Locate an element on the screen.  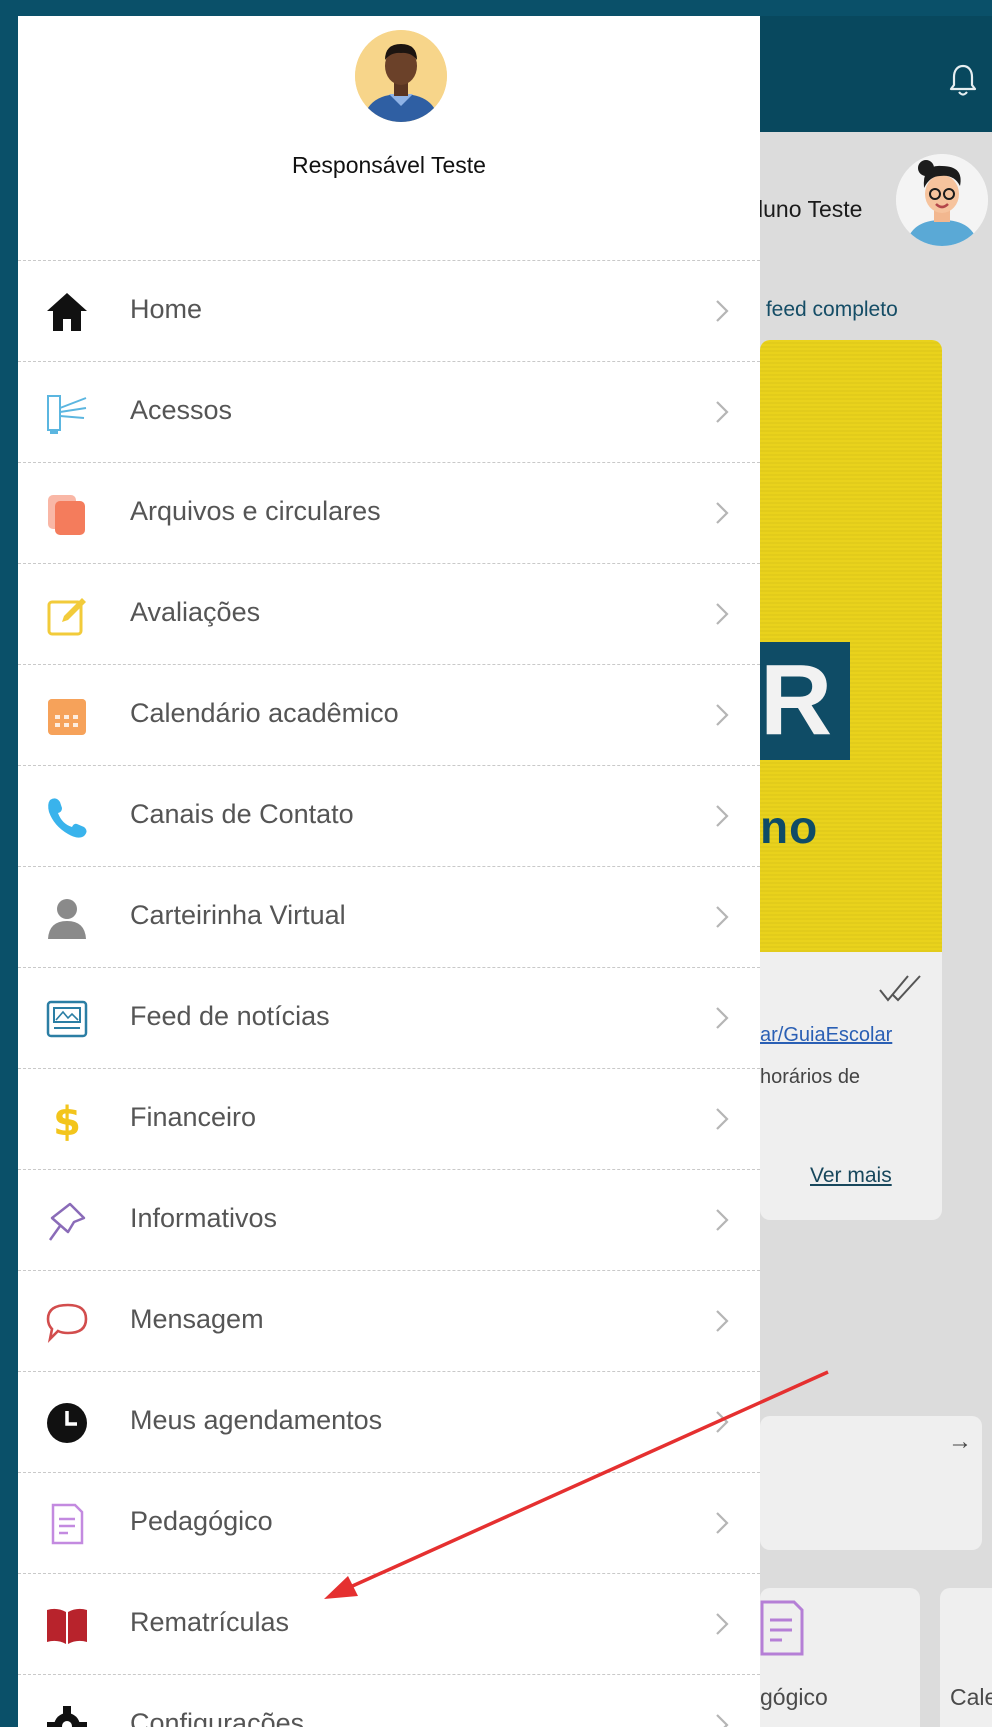
view-full-feed-link: r feed completo is located at coordinates (825, 310).